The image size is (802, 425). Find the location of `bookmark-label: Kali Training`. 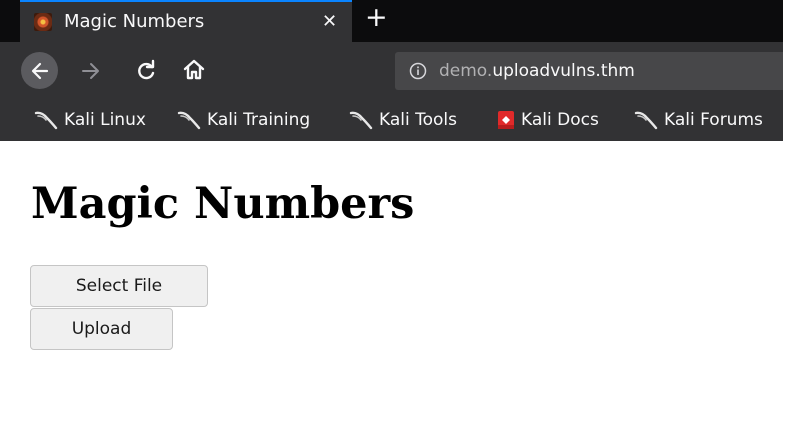

bookmark-label: Kali Training is located at coordinates (259, 120).